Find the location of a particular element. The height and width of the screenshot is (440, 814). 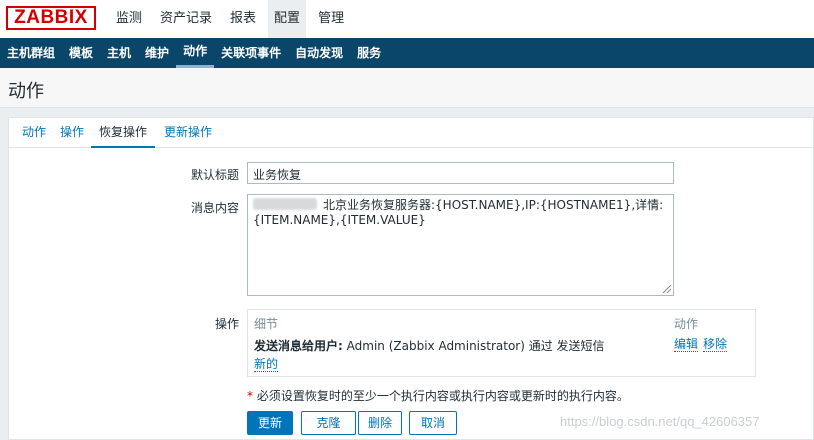

op-edit-link: 编辑 is located at coordinates (686, 344).